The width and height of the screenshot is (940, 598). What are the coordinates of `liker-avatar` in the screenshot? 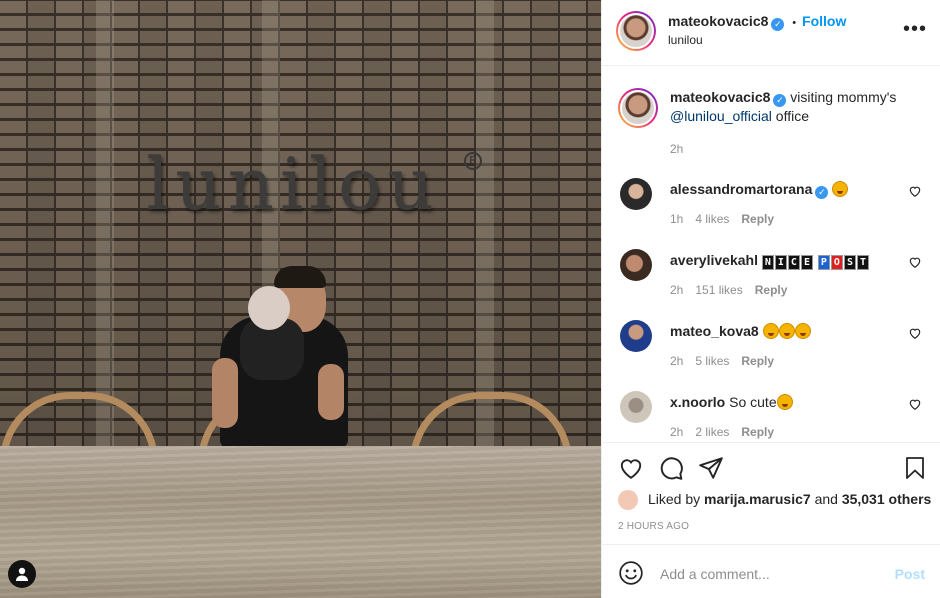 It's located at (628, 500).